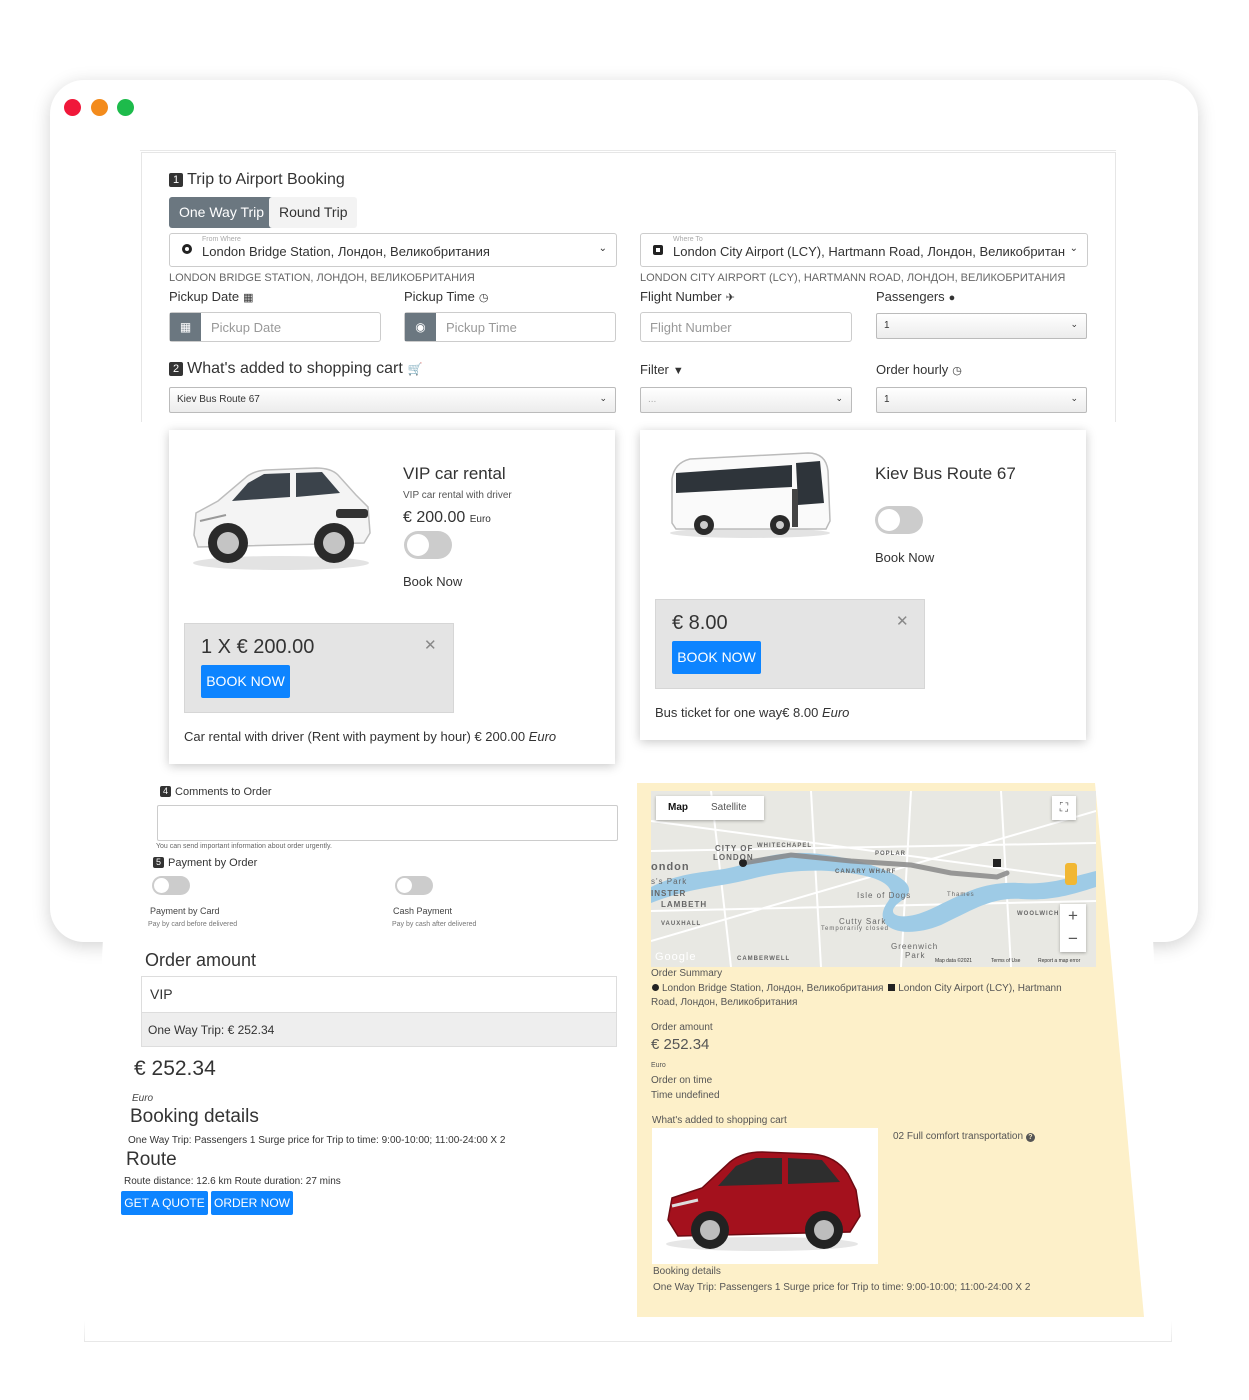 This screenshot has height=1400, width=1249. I want to click on flight-number-label: Flight Number ✈, so click(687, 296).